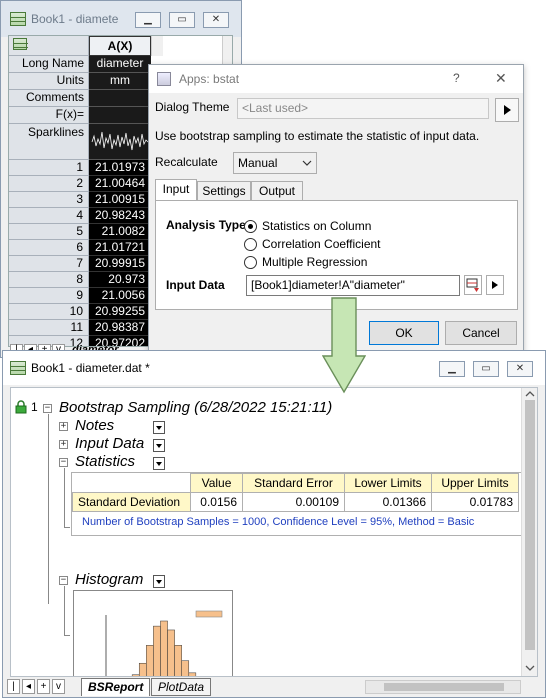 Image resolution: width=547 pixels, height=700 pixels. I want to click on tab-input: Input, so click(176, 190).